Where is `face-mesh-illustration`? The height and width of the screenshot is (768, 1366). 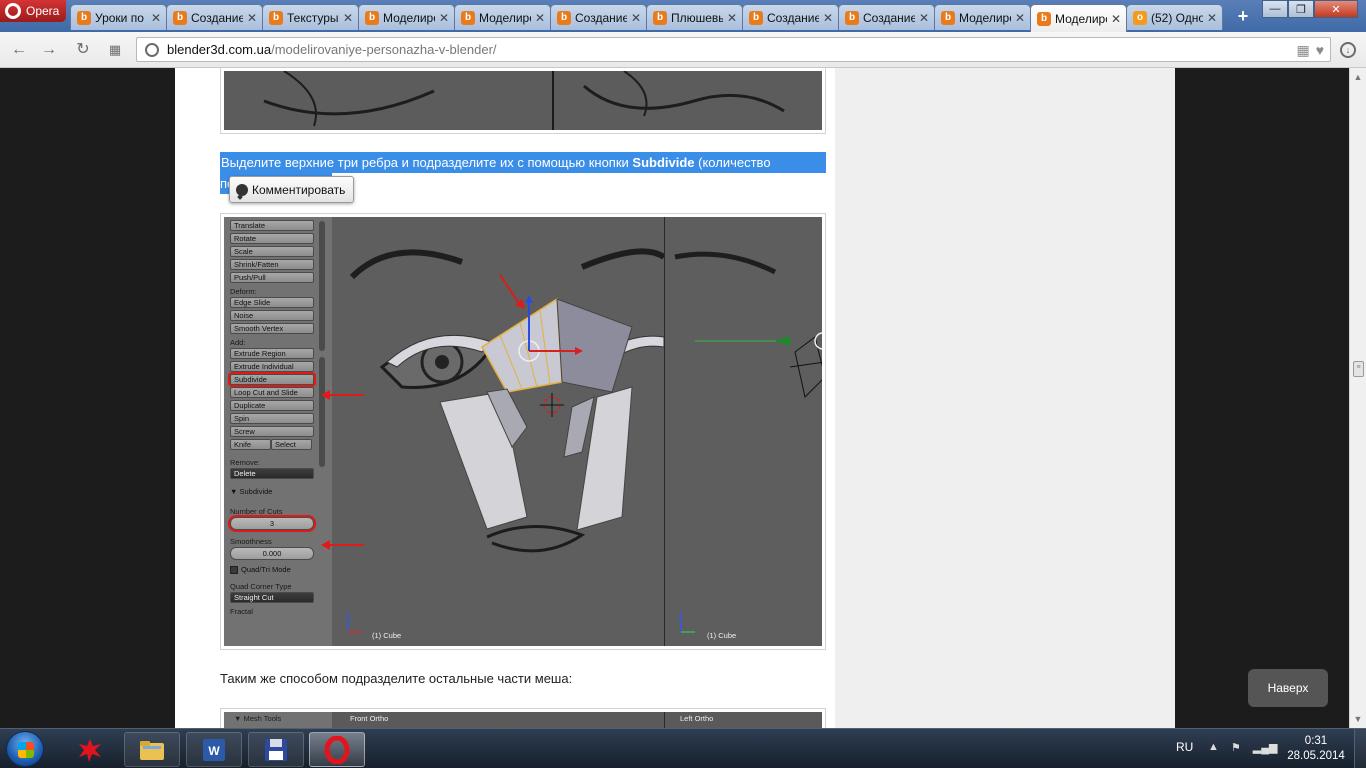 face-mesh-illustration is located at coordinates (498, 431).